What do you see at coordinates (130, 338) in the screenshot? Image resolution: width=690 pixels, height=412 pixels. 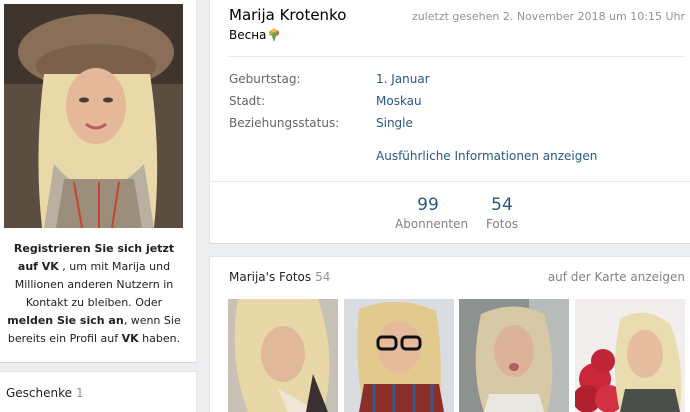 I see `vk-brand: VK` at bounding box center [130, 338].